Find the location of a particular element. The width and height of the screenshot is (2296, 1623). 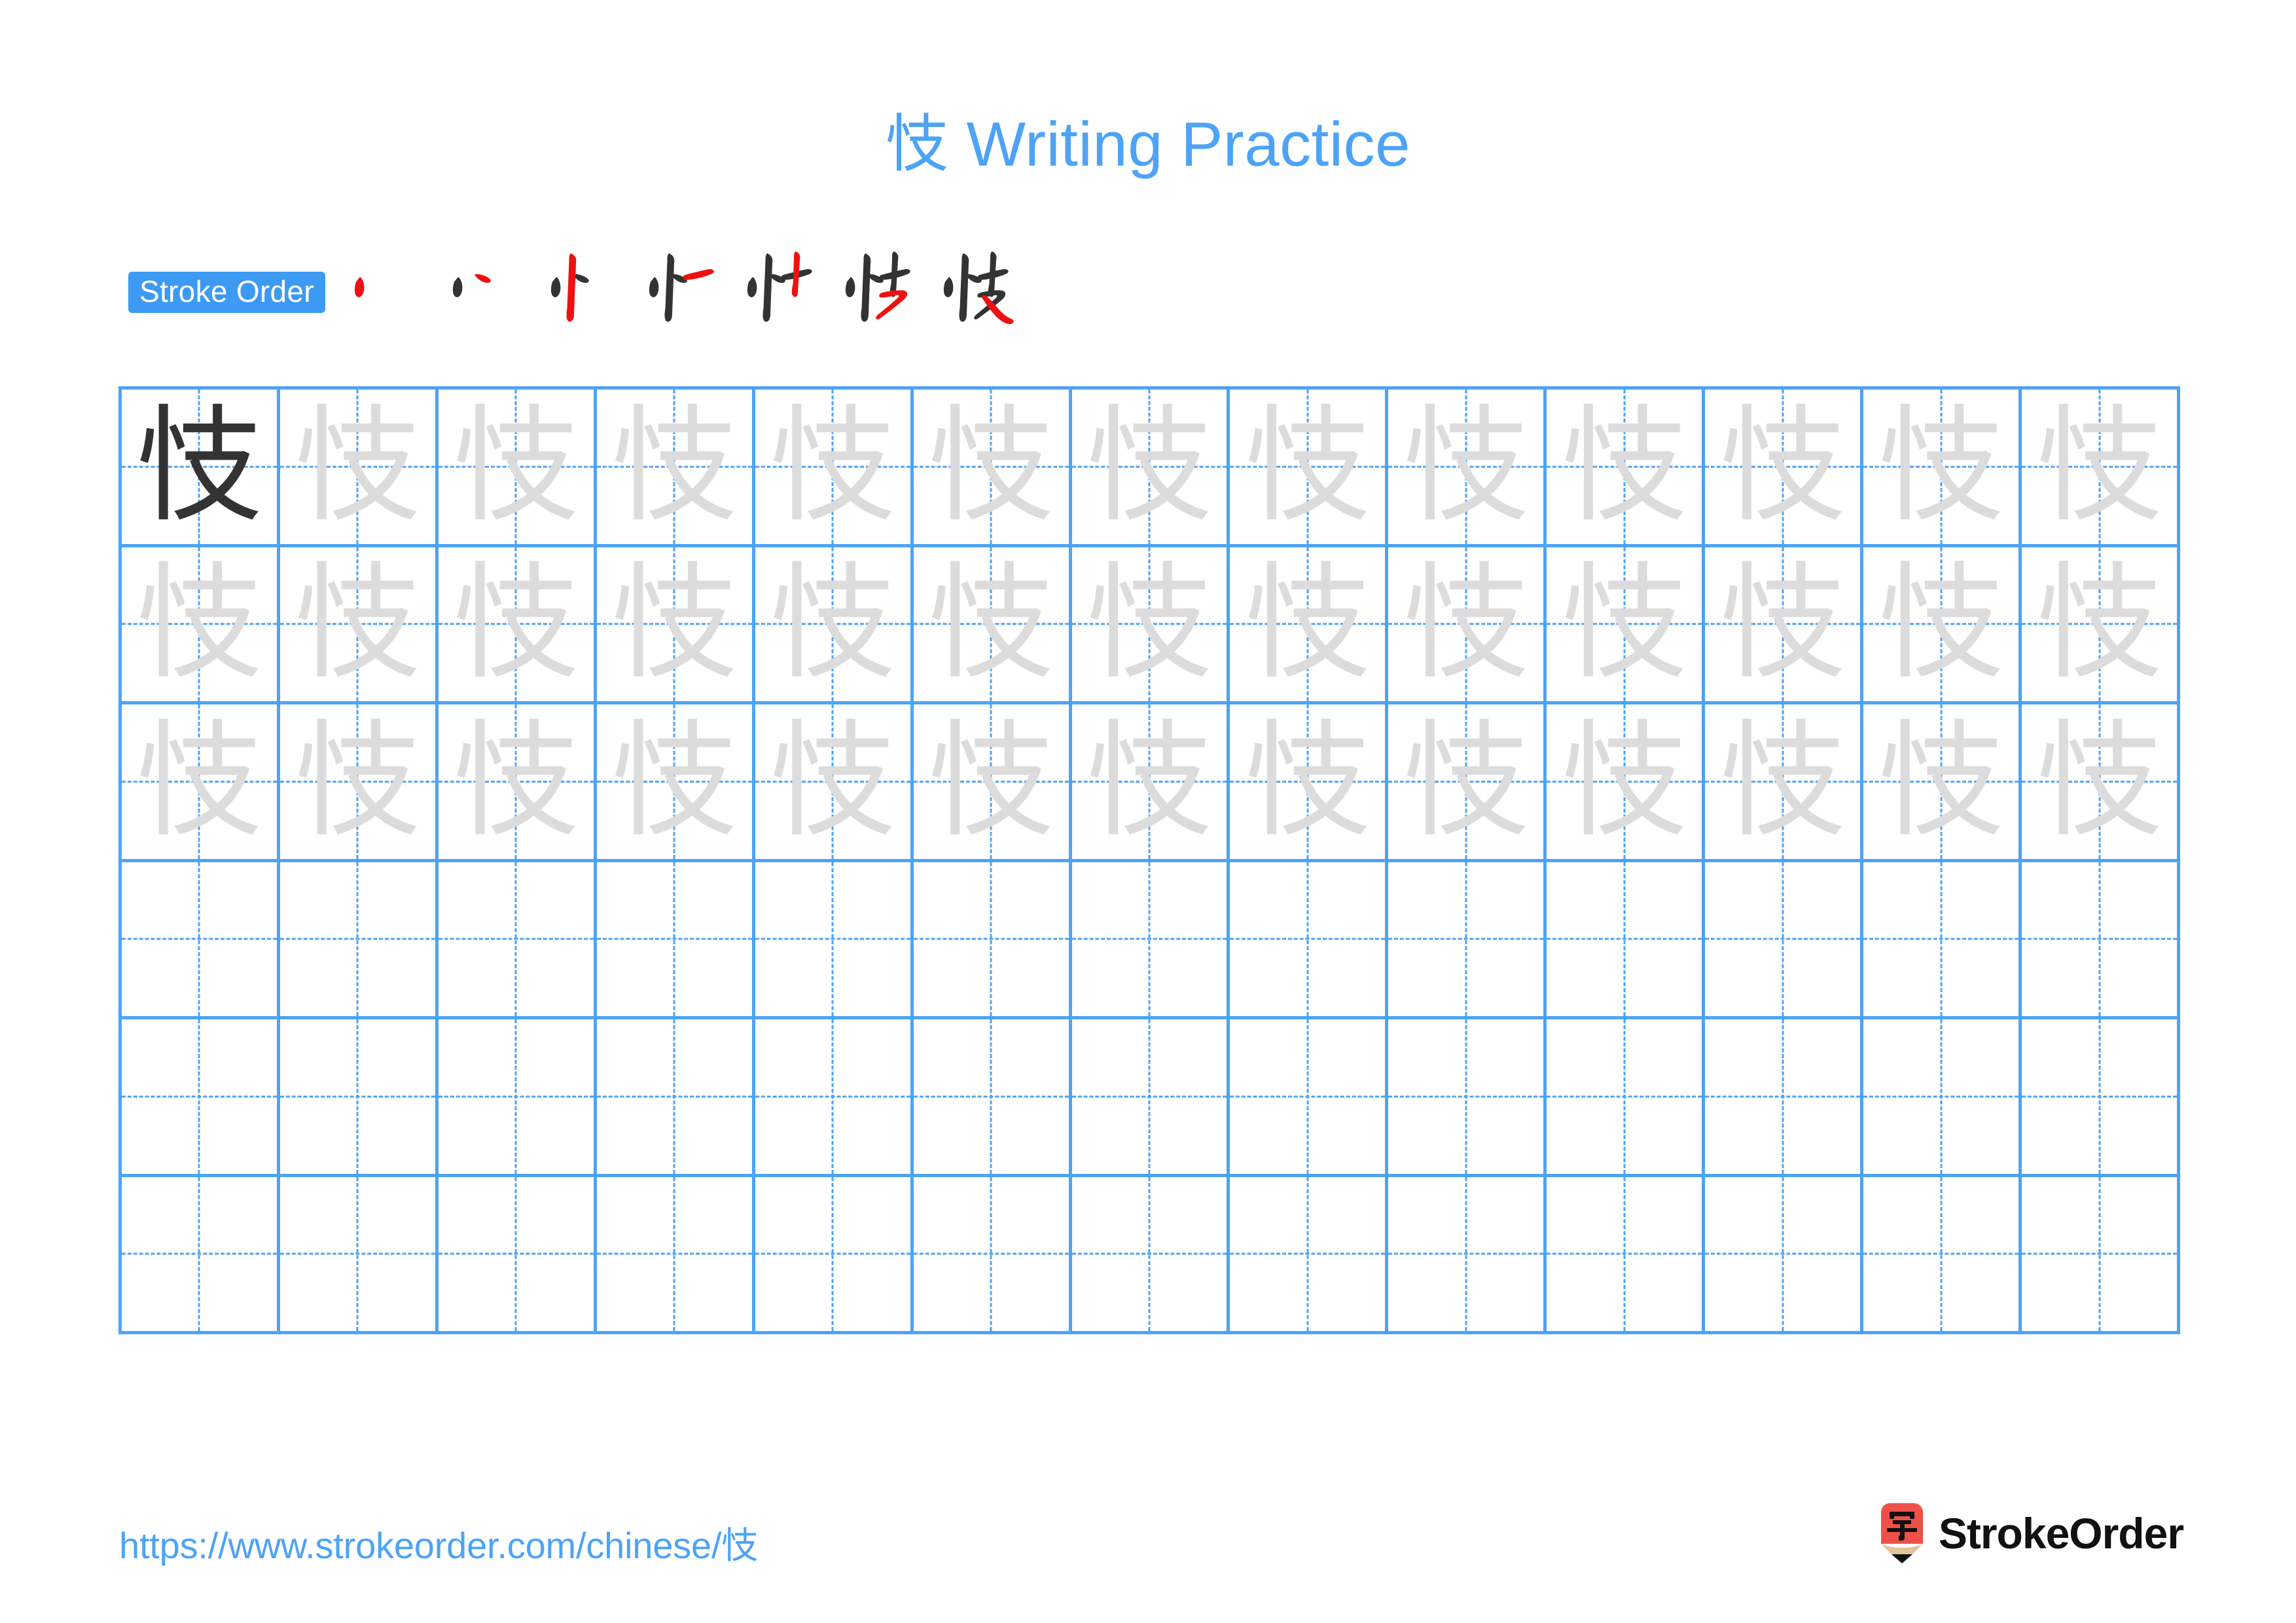

footer-url: https://www.strokeorder.com/chinese/忮 is located at coordinates (438, 1542).